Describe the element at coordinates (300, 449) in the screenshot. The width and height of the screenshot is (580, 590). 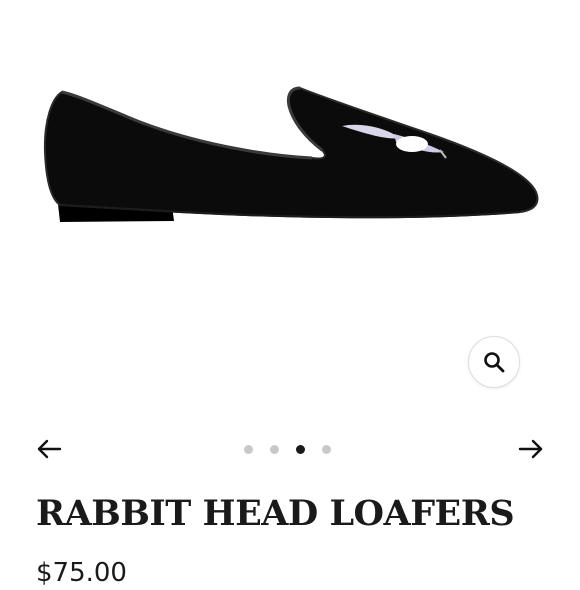
I see `slide-dot-active` at that location.